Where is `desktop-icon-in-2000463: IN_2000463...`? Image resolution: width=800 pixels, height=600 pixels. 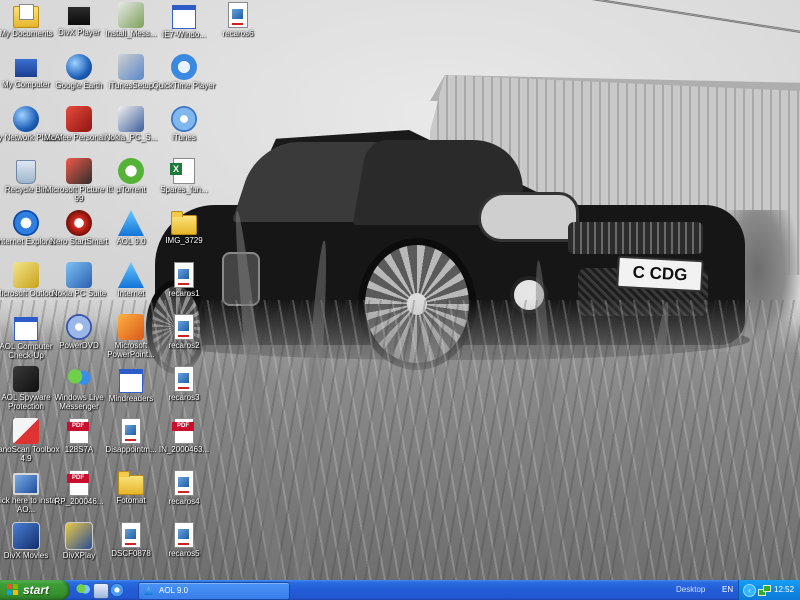
desktop-icon-in-2000463: IN_2000463... is located at coordinates (184, 444).